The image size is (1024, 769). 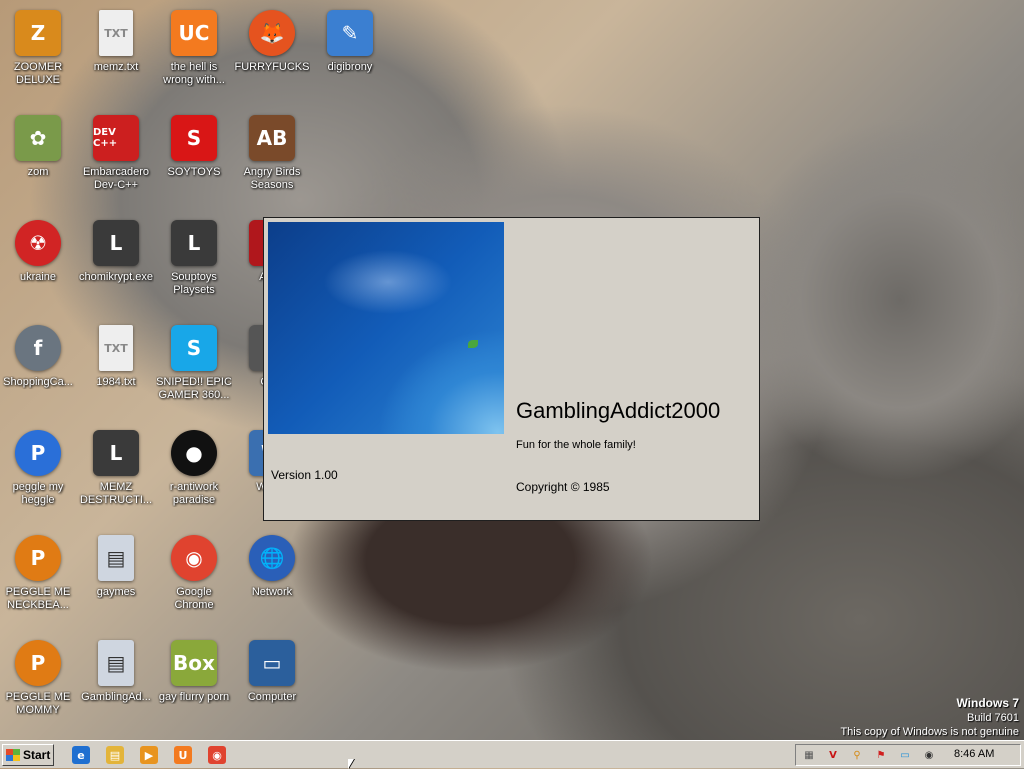 I want to click on desktop-icon-label: gay flurry porn, so click(x=194, y=697).